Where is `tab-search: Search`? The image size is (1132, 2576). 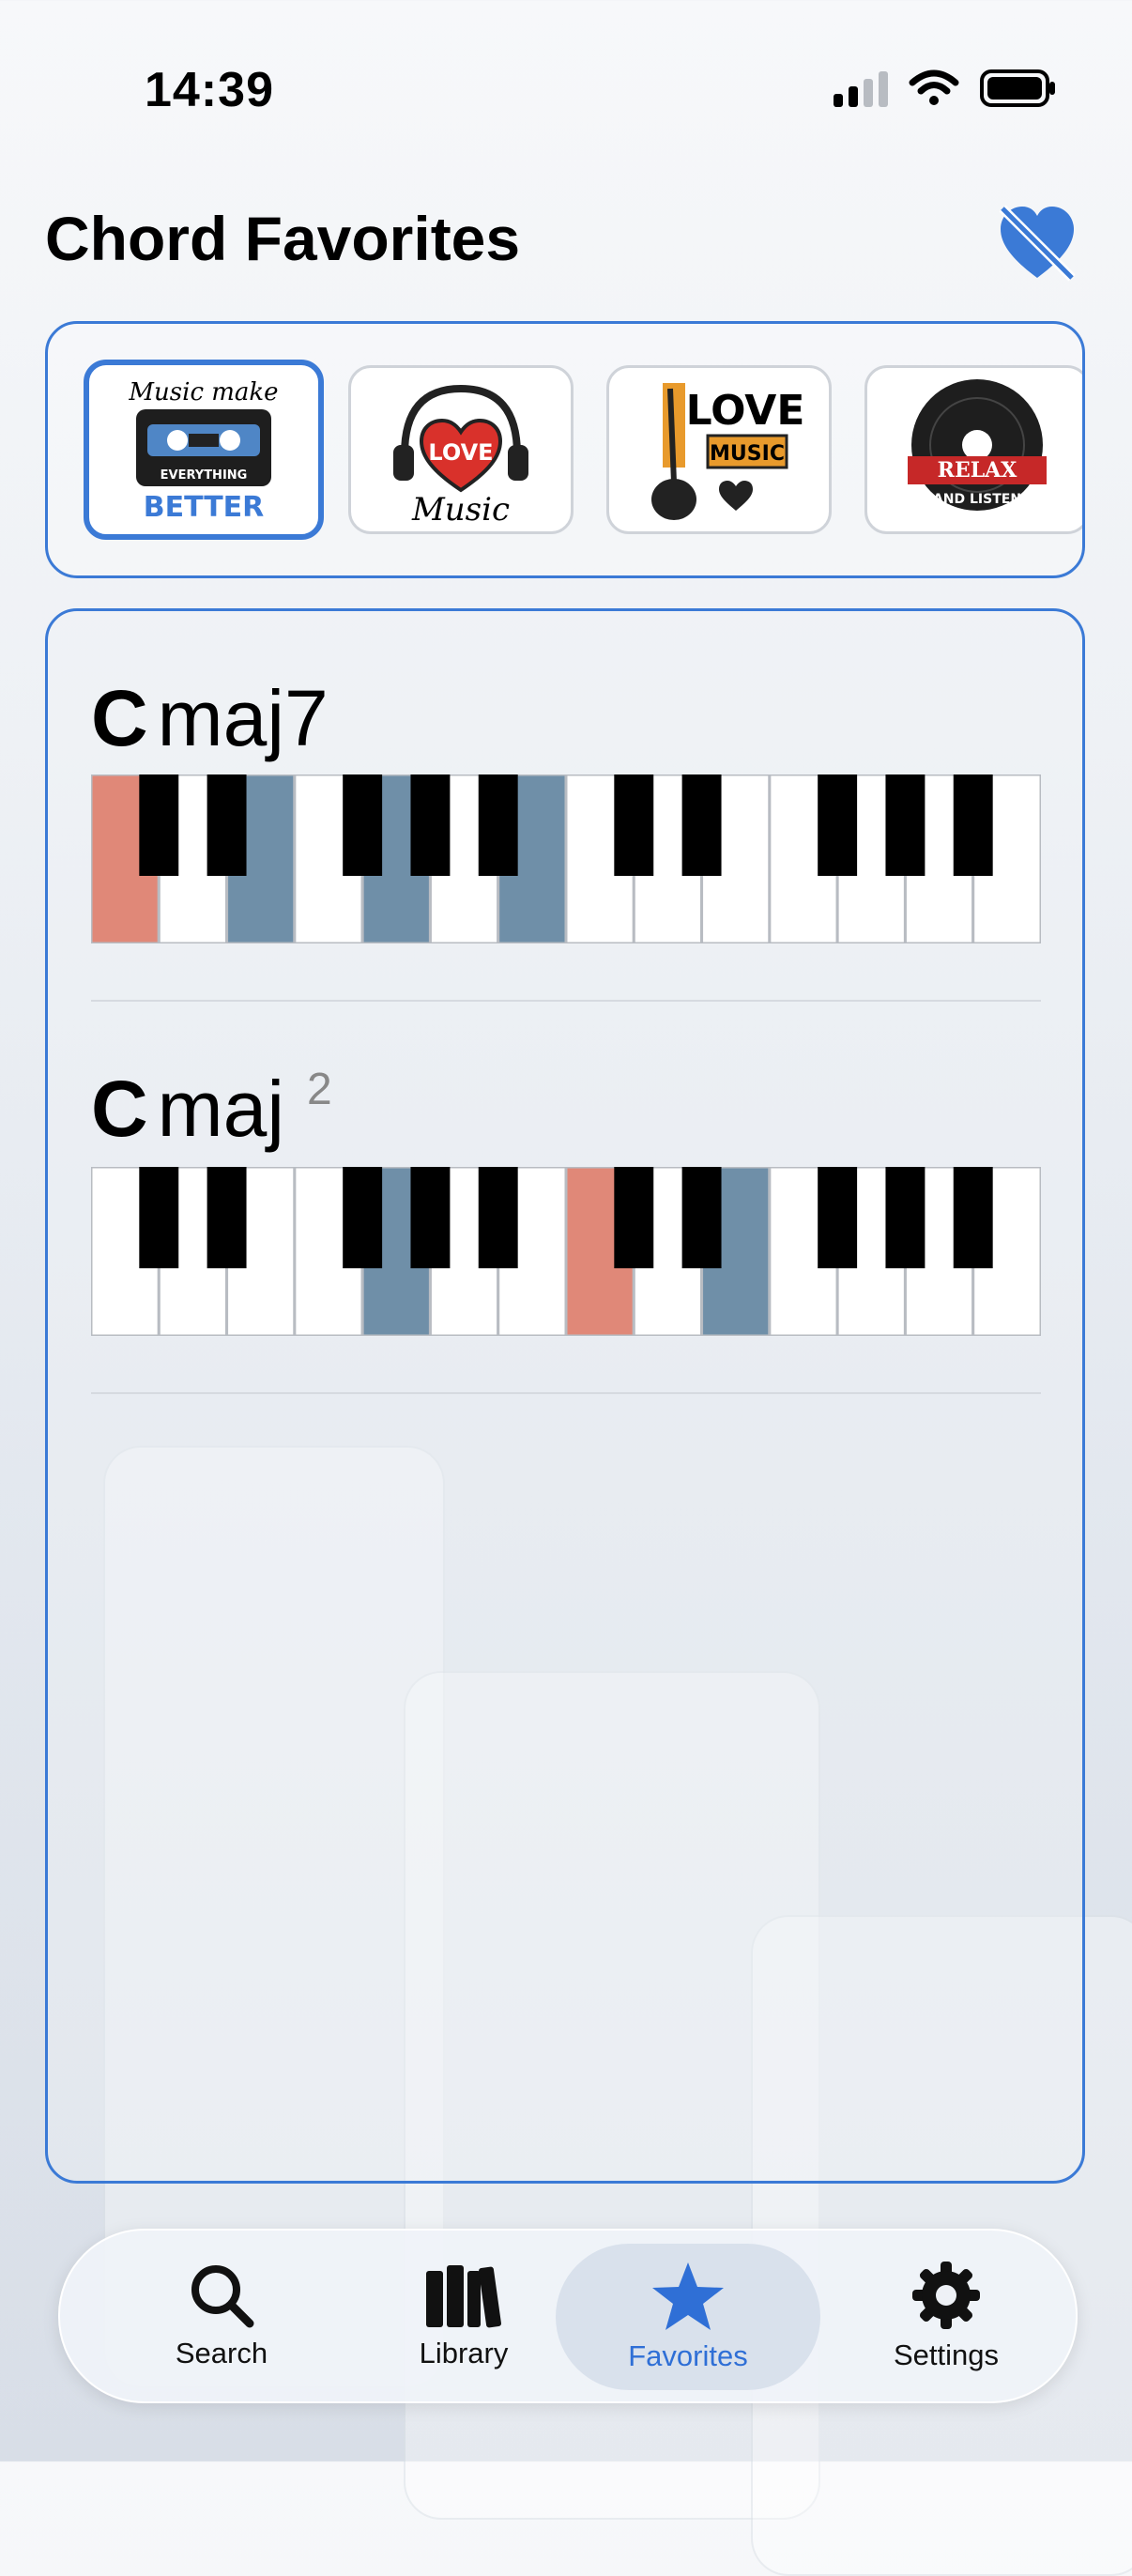 tab-search: Search is located at coordinates (221, 2316).